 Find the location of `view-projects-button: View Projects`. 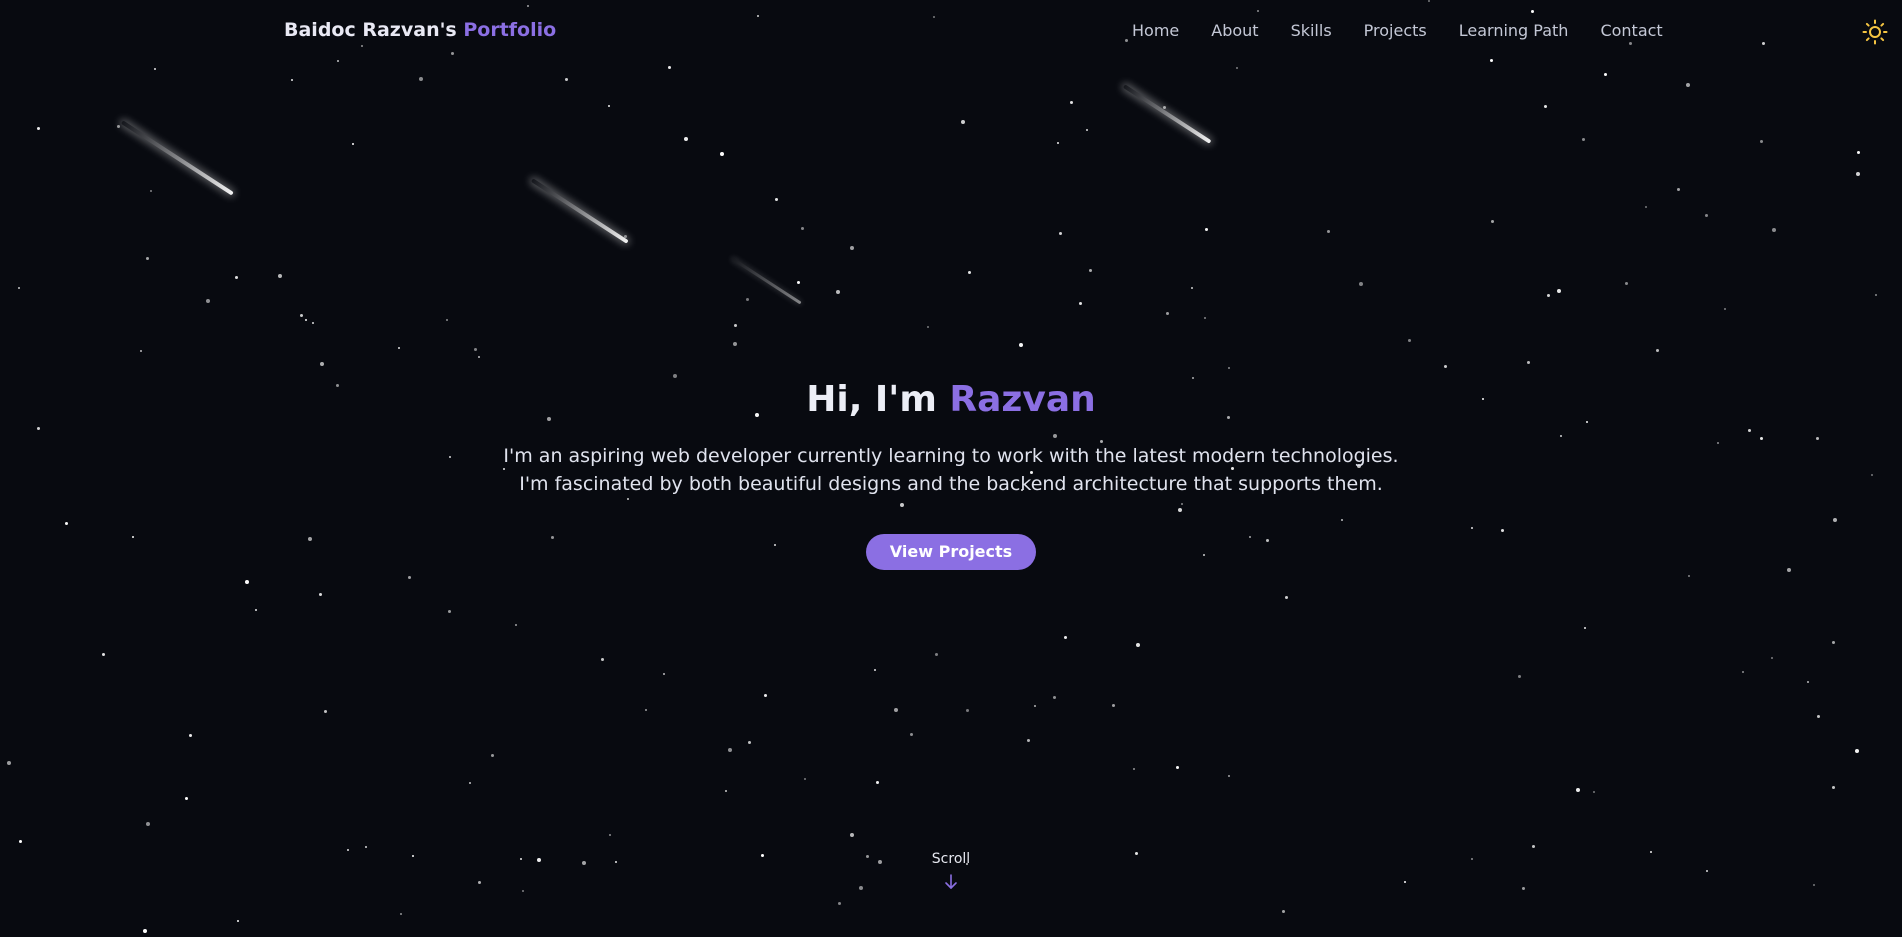

view-projects-button: View Projects is located at coordinates (951, 552).